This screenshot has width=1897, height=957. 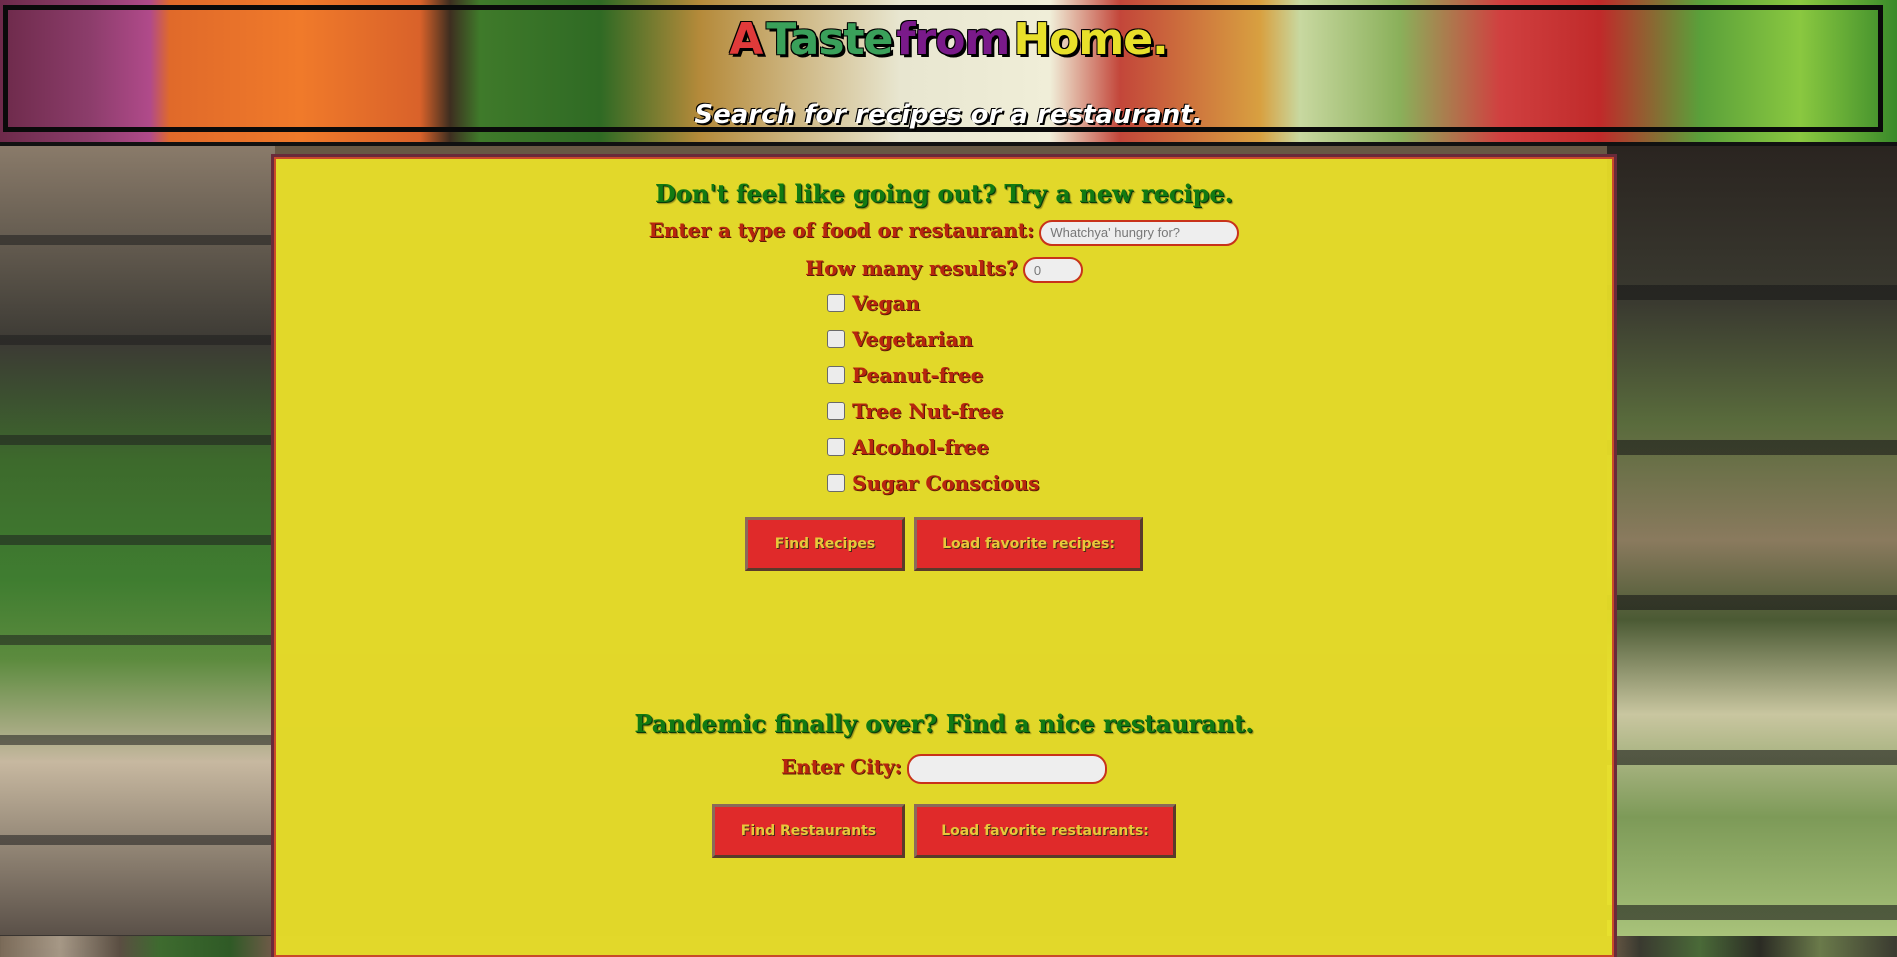 I want to click on filter-vegetarian: Vegetarian, so click(x=937, y=339).